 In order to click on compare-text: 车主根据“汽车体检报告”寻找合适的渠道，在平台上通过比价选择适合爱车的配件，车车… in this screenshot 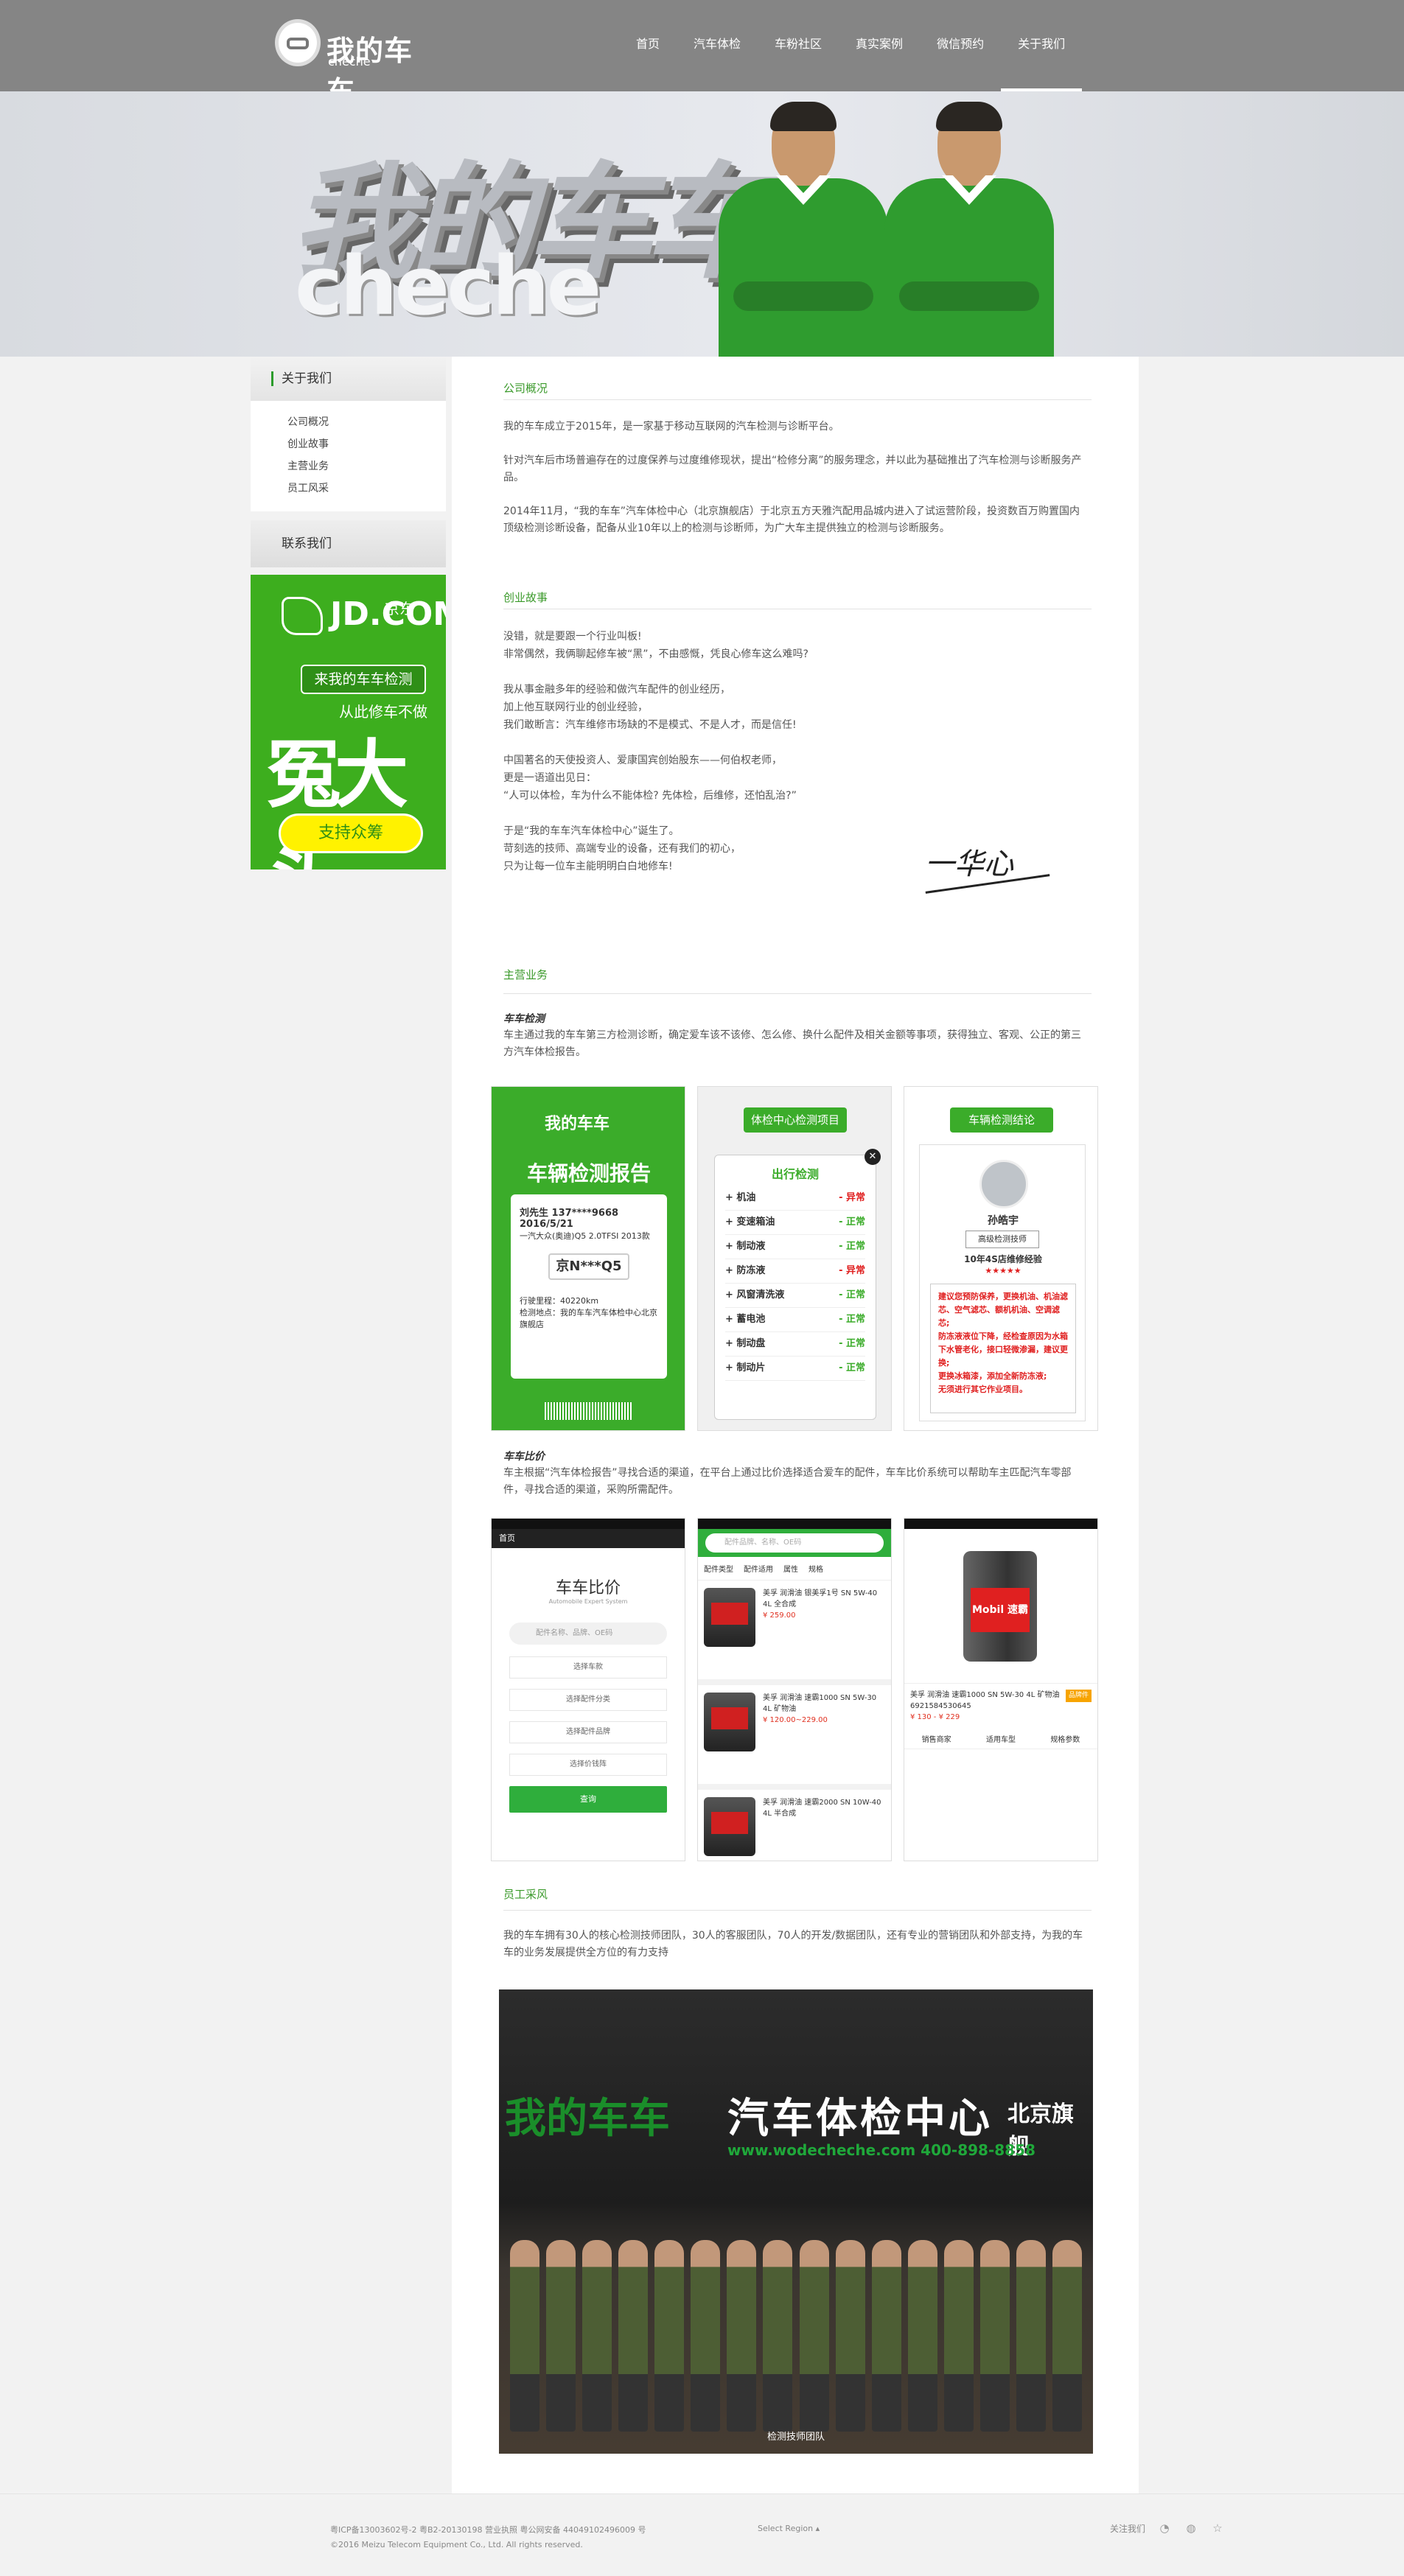, I will do `click(788, 1481)`.